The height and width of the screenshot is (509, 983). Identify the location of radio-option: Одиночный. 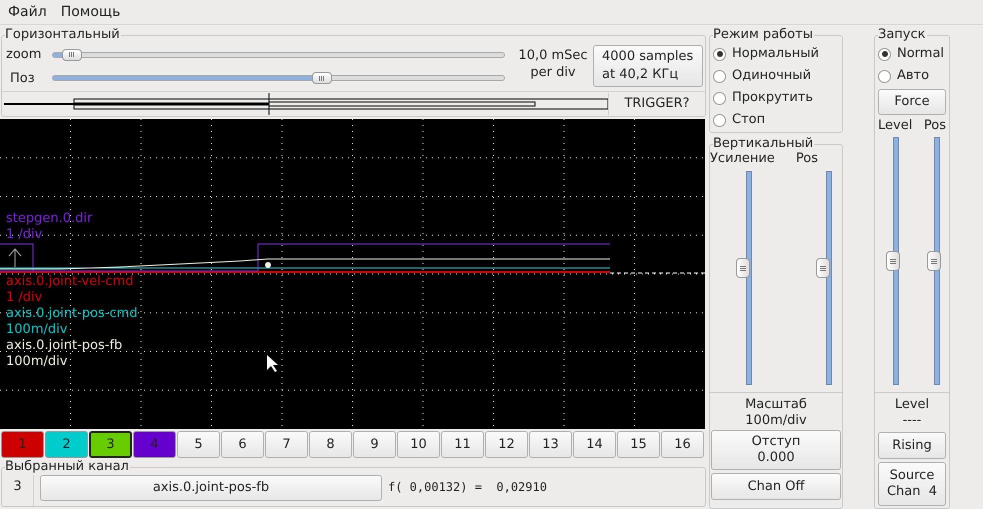
(777, 76).